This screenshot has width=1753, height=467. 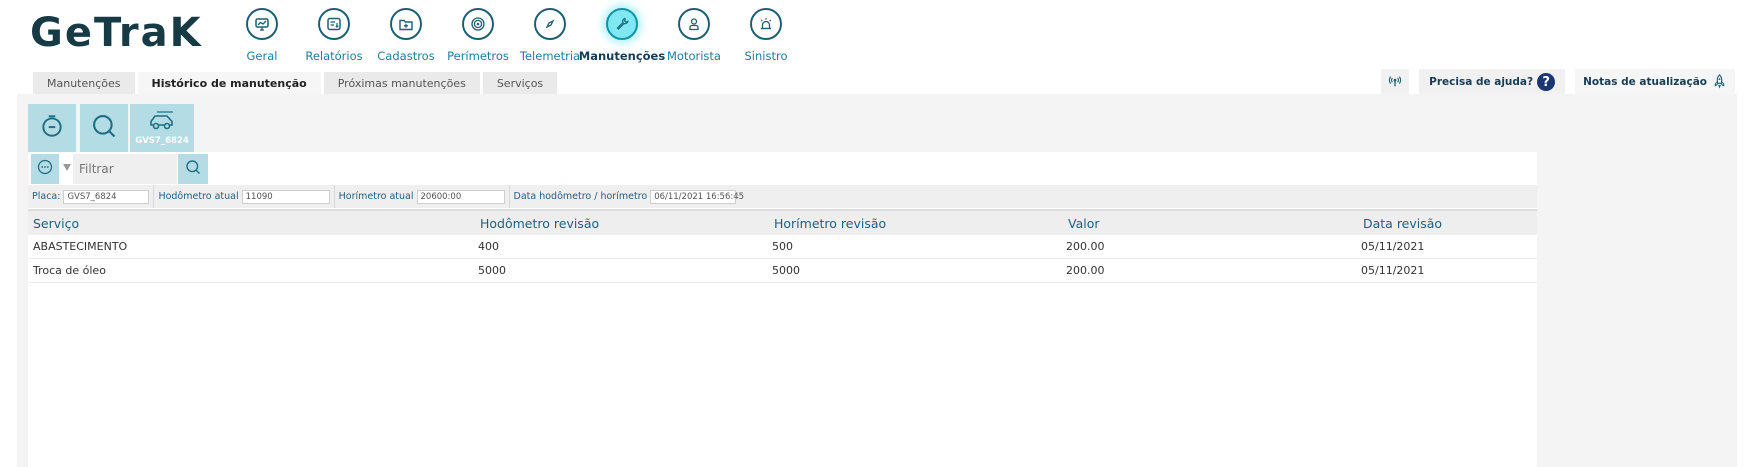 I want to click on info-placa: Placa: GVS7_6824, so click(x=91, y=196).